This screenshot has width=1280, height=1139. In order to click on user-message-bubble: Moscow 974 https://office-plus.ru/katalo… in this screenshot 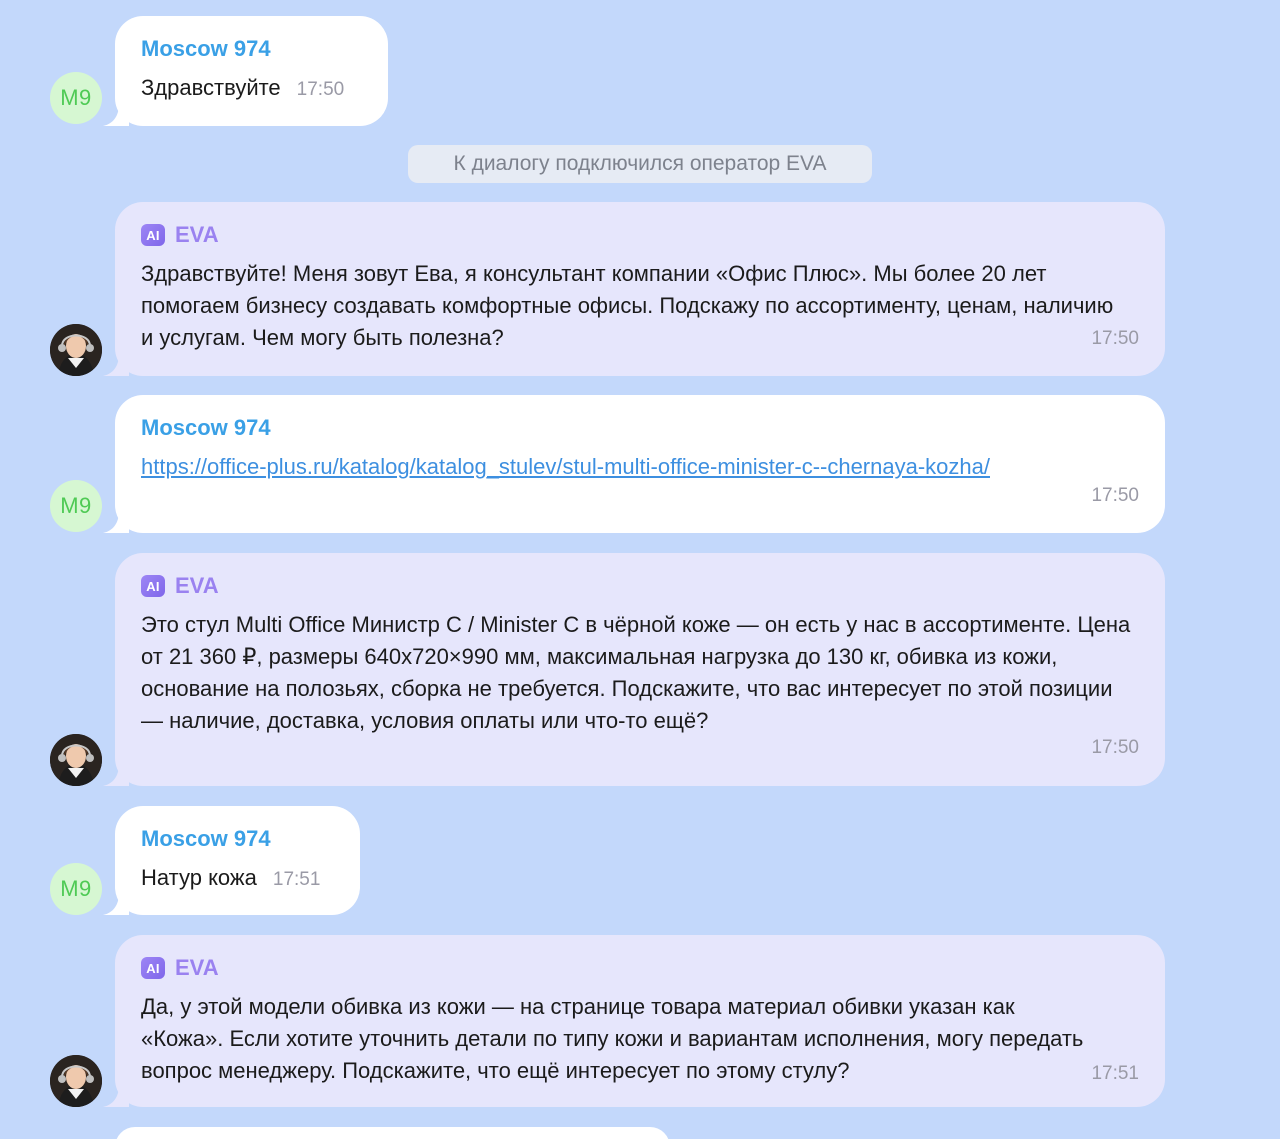, I will do `click(634, 464)`.